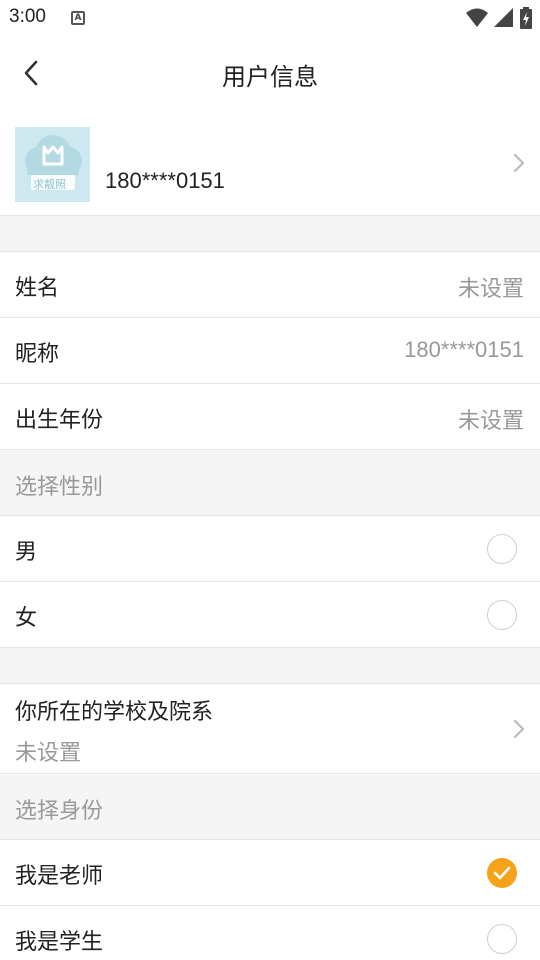  Describe the element at coordinates (37, 354) in the screenshot. I see `info-row-label: 昵称` at that location.